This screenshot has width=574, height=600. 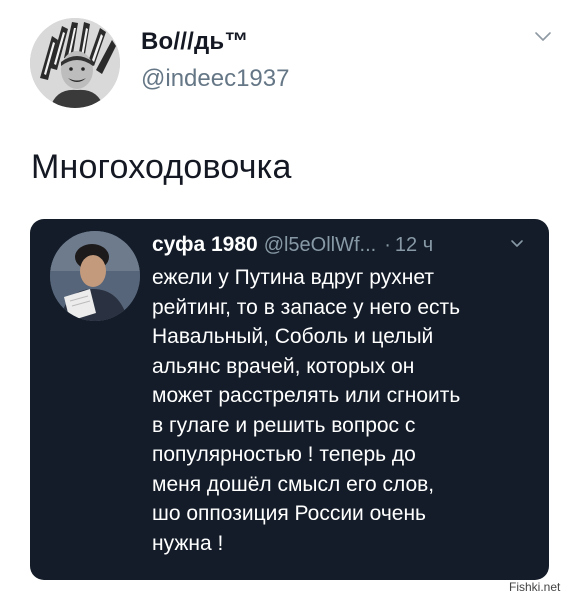 I want to click on quoted-text-line: альянс врачей, которых он, so click(x=283, y=366).